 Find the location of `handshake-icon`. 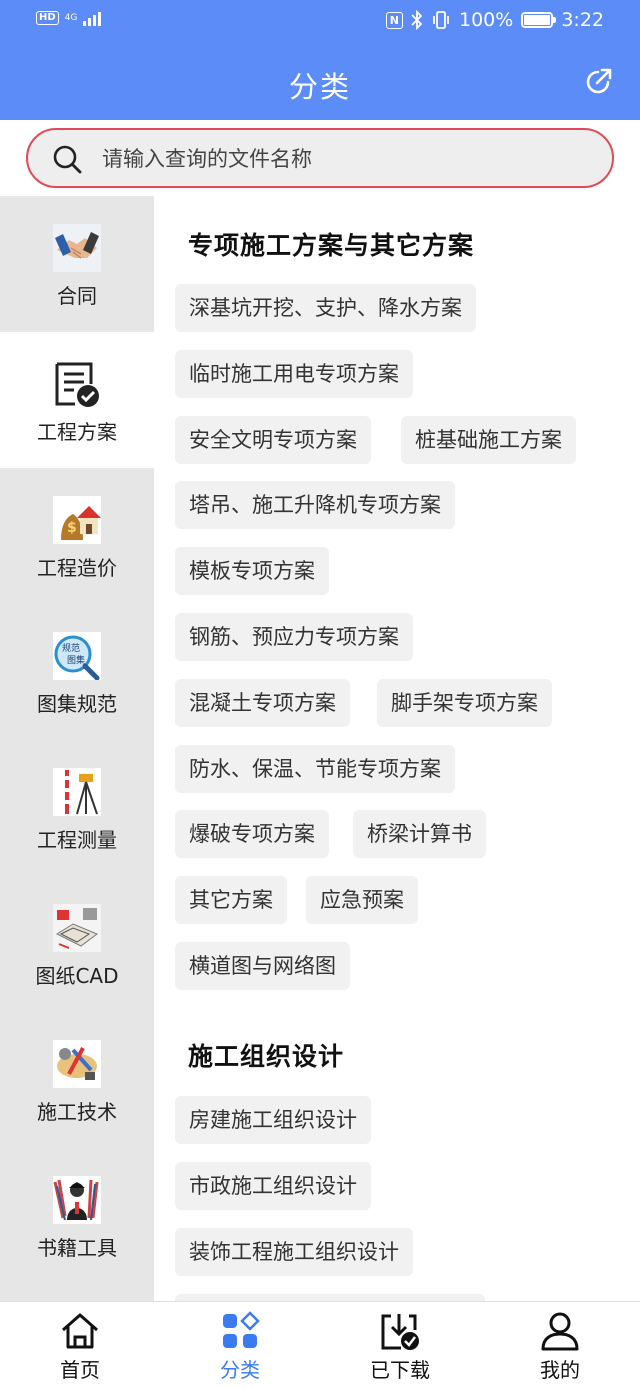

handshake-icon is located at coordinates (77, 248).